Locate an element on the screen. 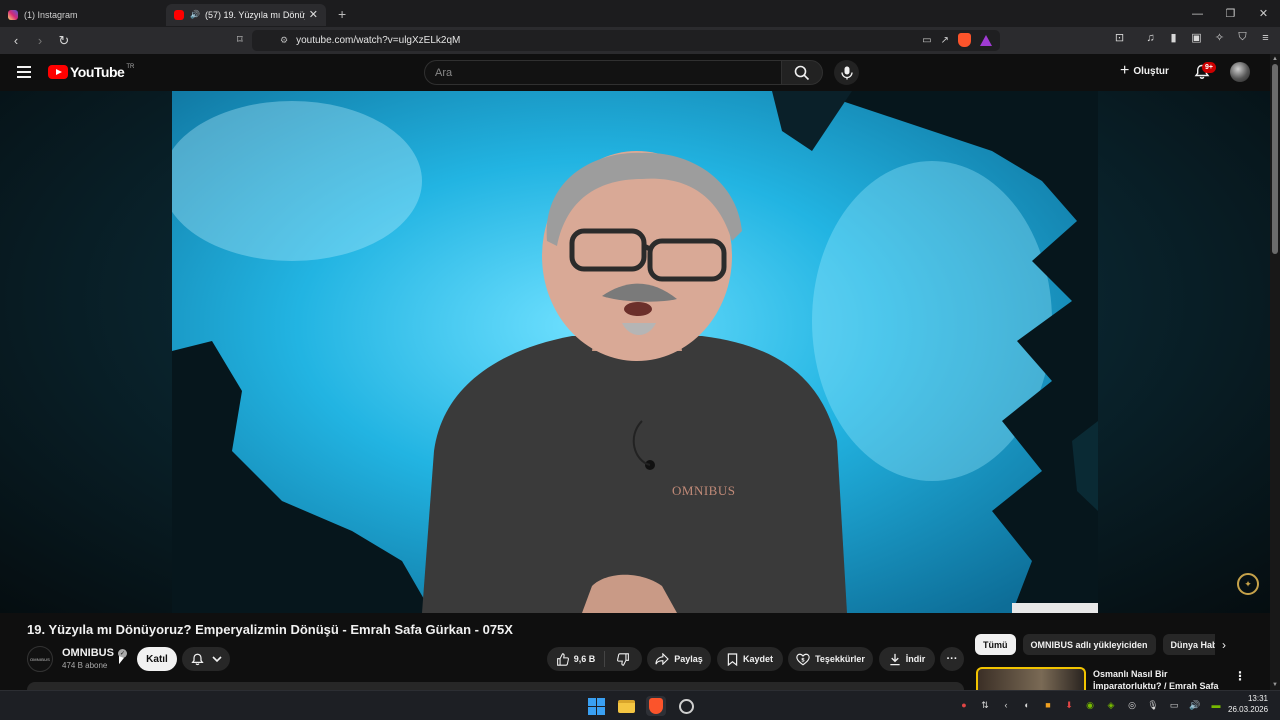 This screenshot has height=720, width=1280. wallet-icon: ▣ is located at coordinates (1196, 37).